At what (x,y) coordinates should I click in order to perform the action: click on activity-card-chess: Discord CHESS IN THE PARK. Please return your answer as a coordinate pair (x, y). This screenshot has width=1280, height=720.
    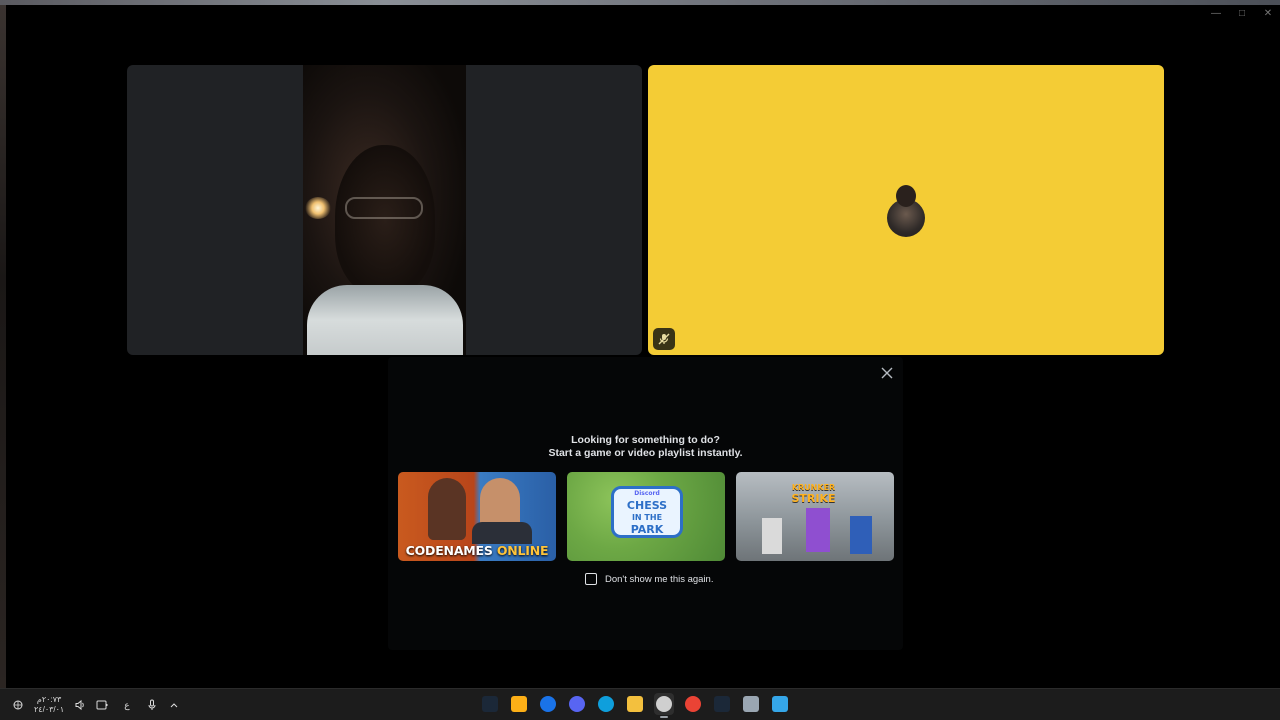
    Looking at the image, I should click on (646, 516).